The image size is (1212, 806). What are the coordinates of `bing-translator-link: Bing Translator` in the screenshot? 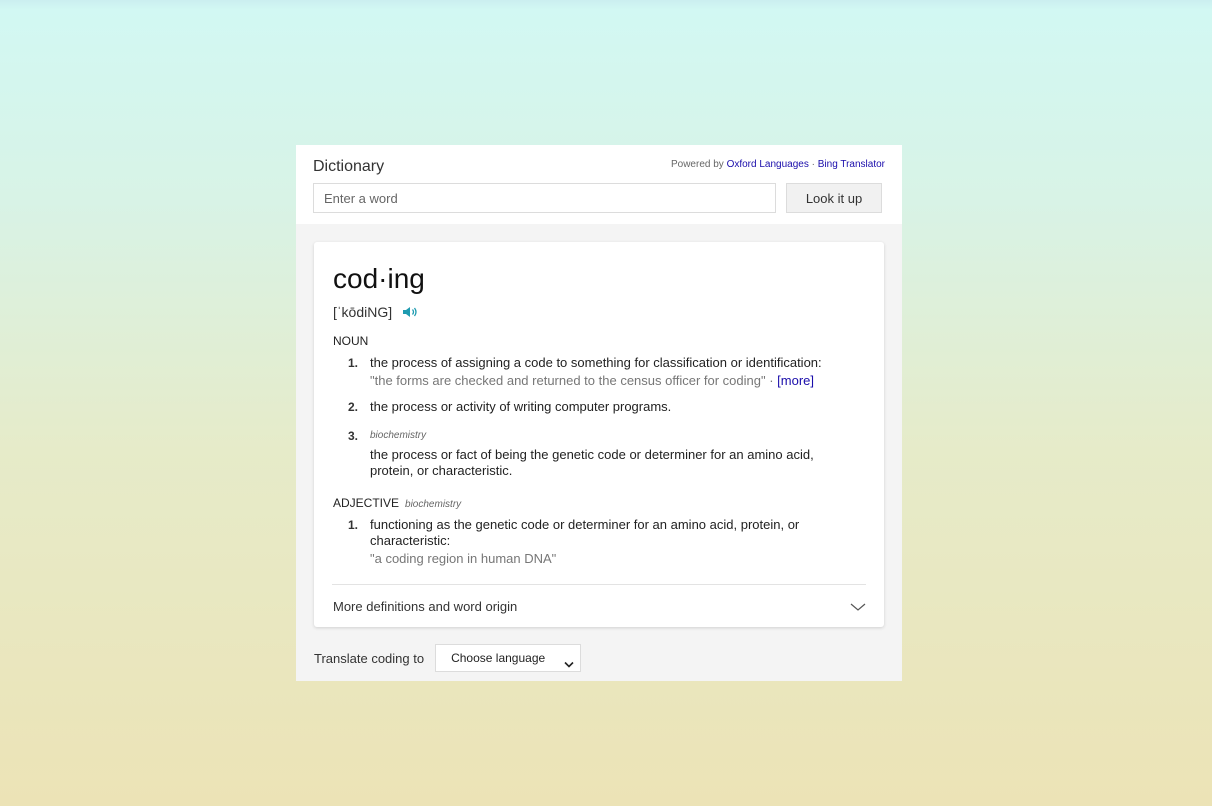 It's located at (851, 164).